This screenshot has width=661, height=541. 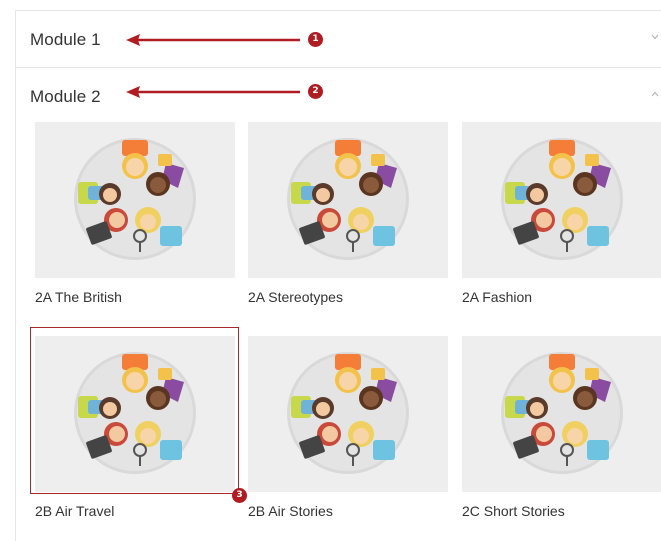 What do you see at coordinates (74, 511) in the screenshot?
I see `card-label: 2B Air Travel` at bounding box center [74, 511].